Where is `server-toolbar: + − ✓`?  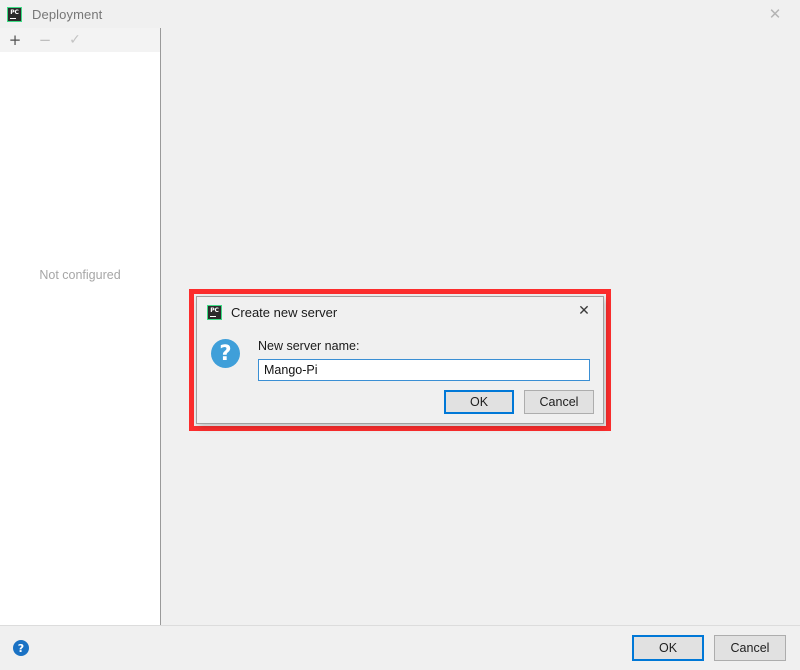
server-toolbar: + − ✓ is located at coordinates (80, 40).